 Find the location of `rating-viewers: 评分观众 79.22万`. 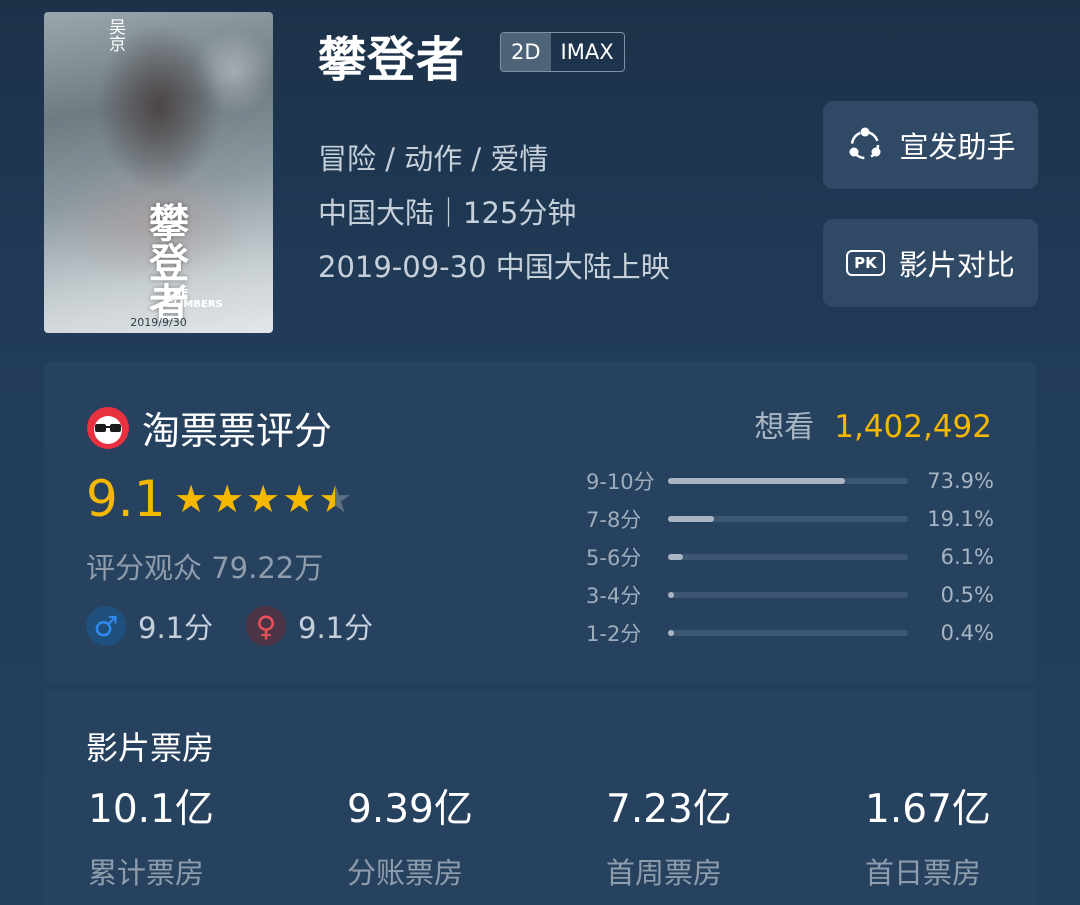

rating-viewers: 评分观众 79.22万 is located at coordinates (205, 568).